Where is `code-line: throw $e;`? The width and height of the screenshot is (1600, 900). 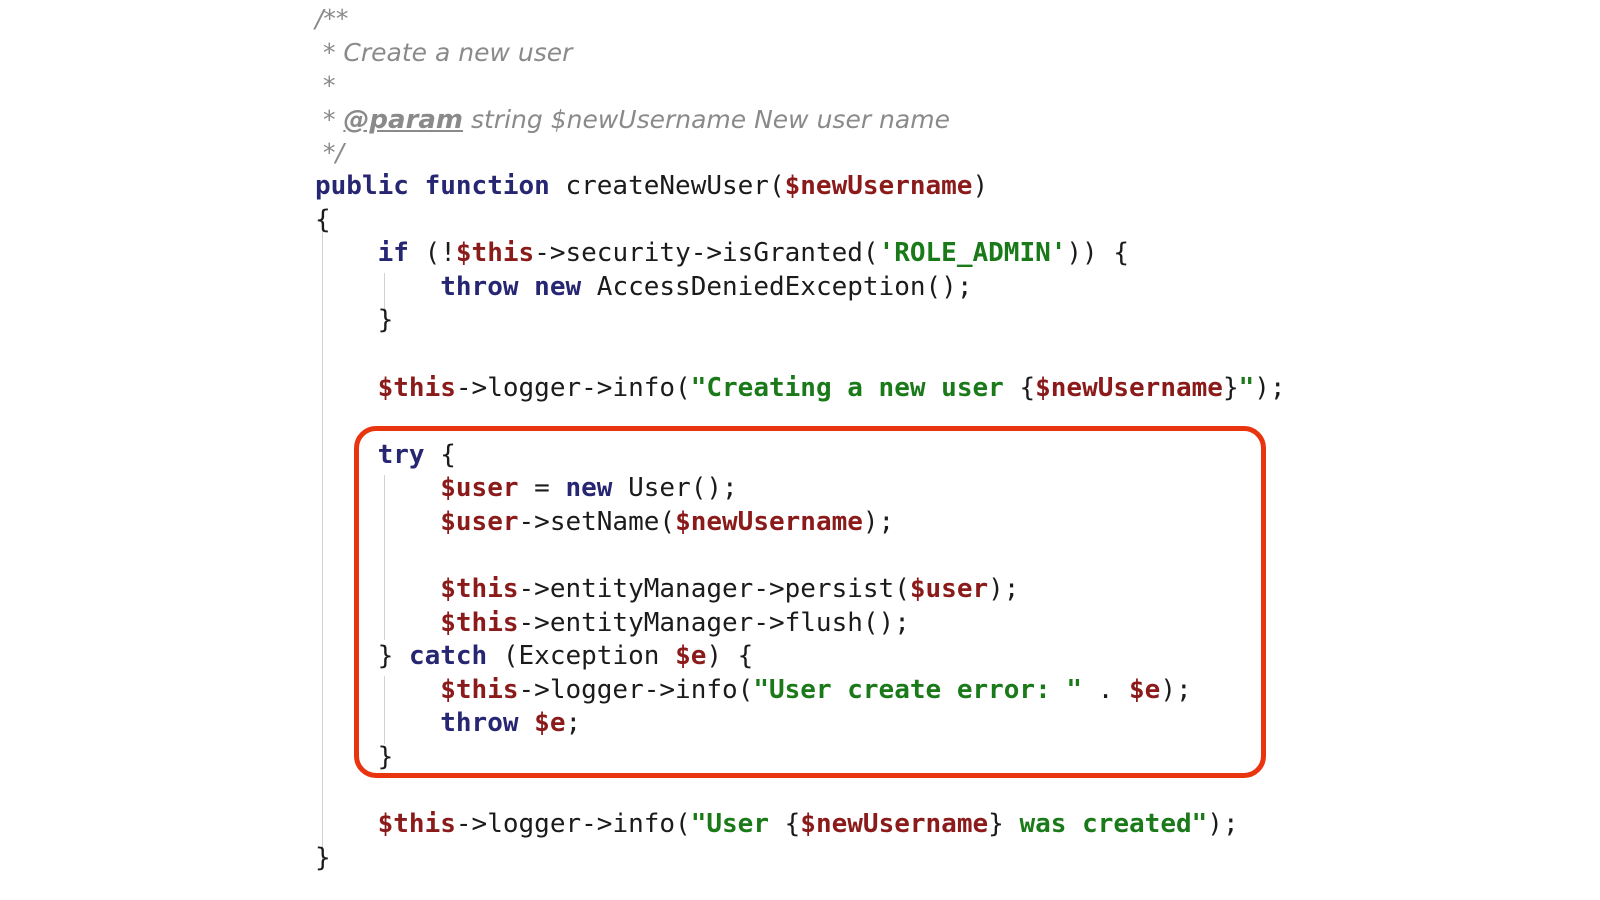
code-line: throw $e; is located at coordinates (950, 724).